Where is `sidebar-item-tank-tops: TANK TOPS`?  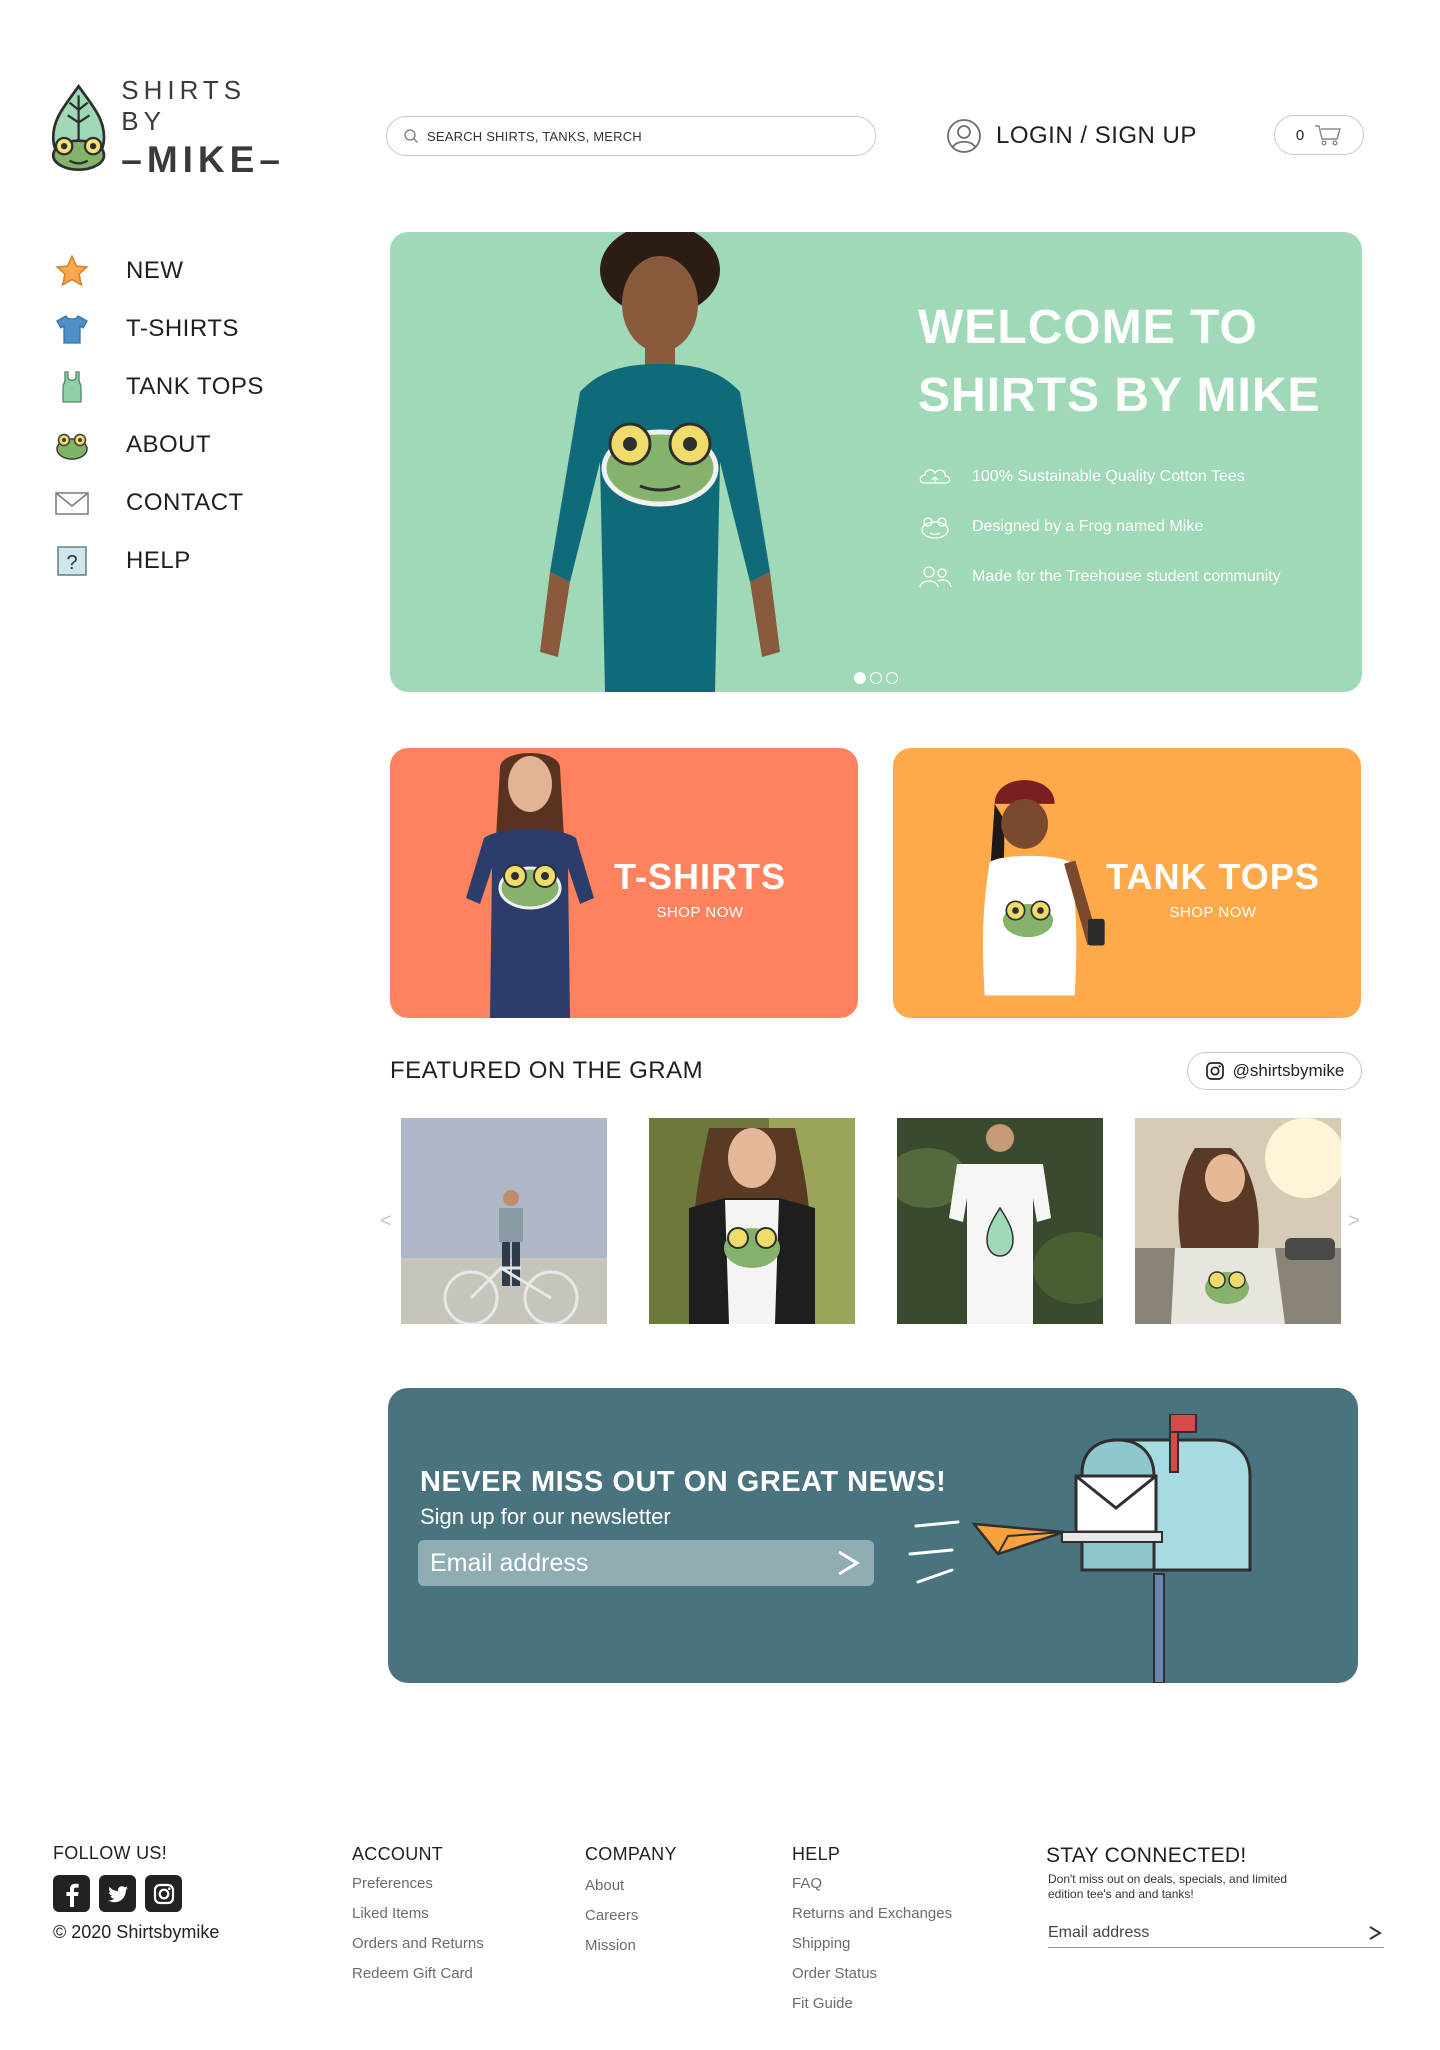 sidebar-item-tank-tops: TANK TOPS is located at coordinates (182, 387).